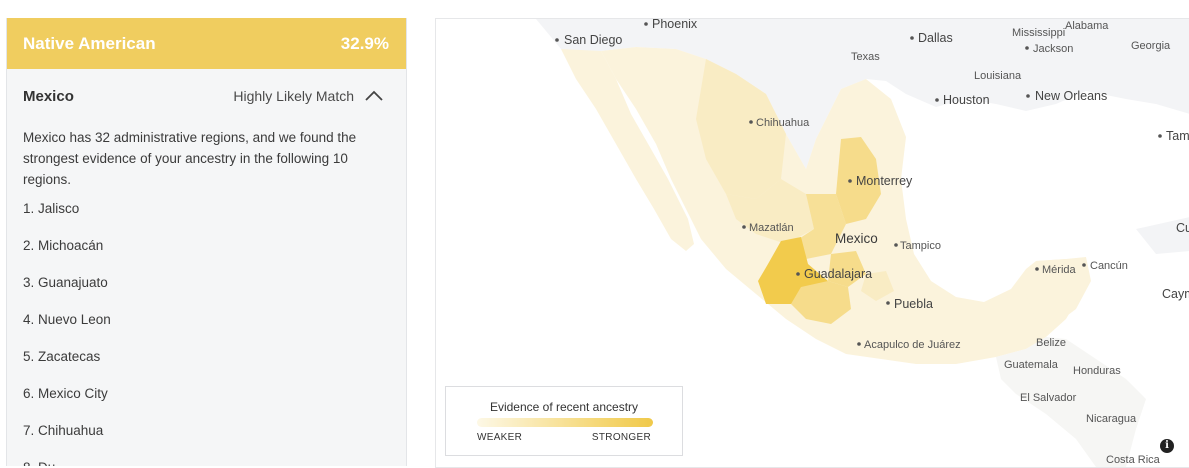 The image size is (1189, 468). What do you see at coordinates (865, 57) in the screenshot?
I see `label-texas: Texas` at bounding box center [865, 57].